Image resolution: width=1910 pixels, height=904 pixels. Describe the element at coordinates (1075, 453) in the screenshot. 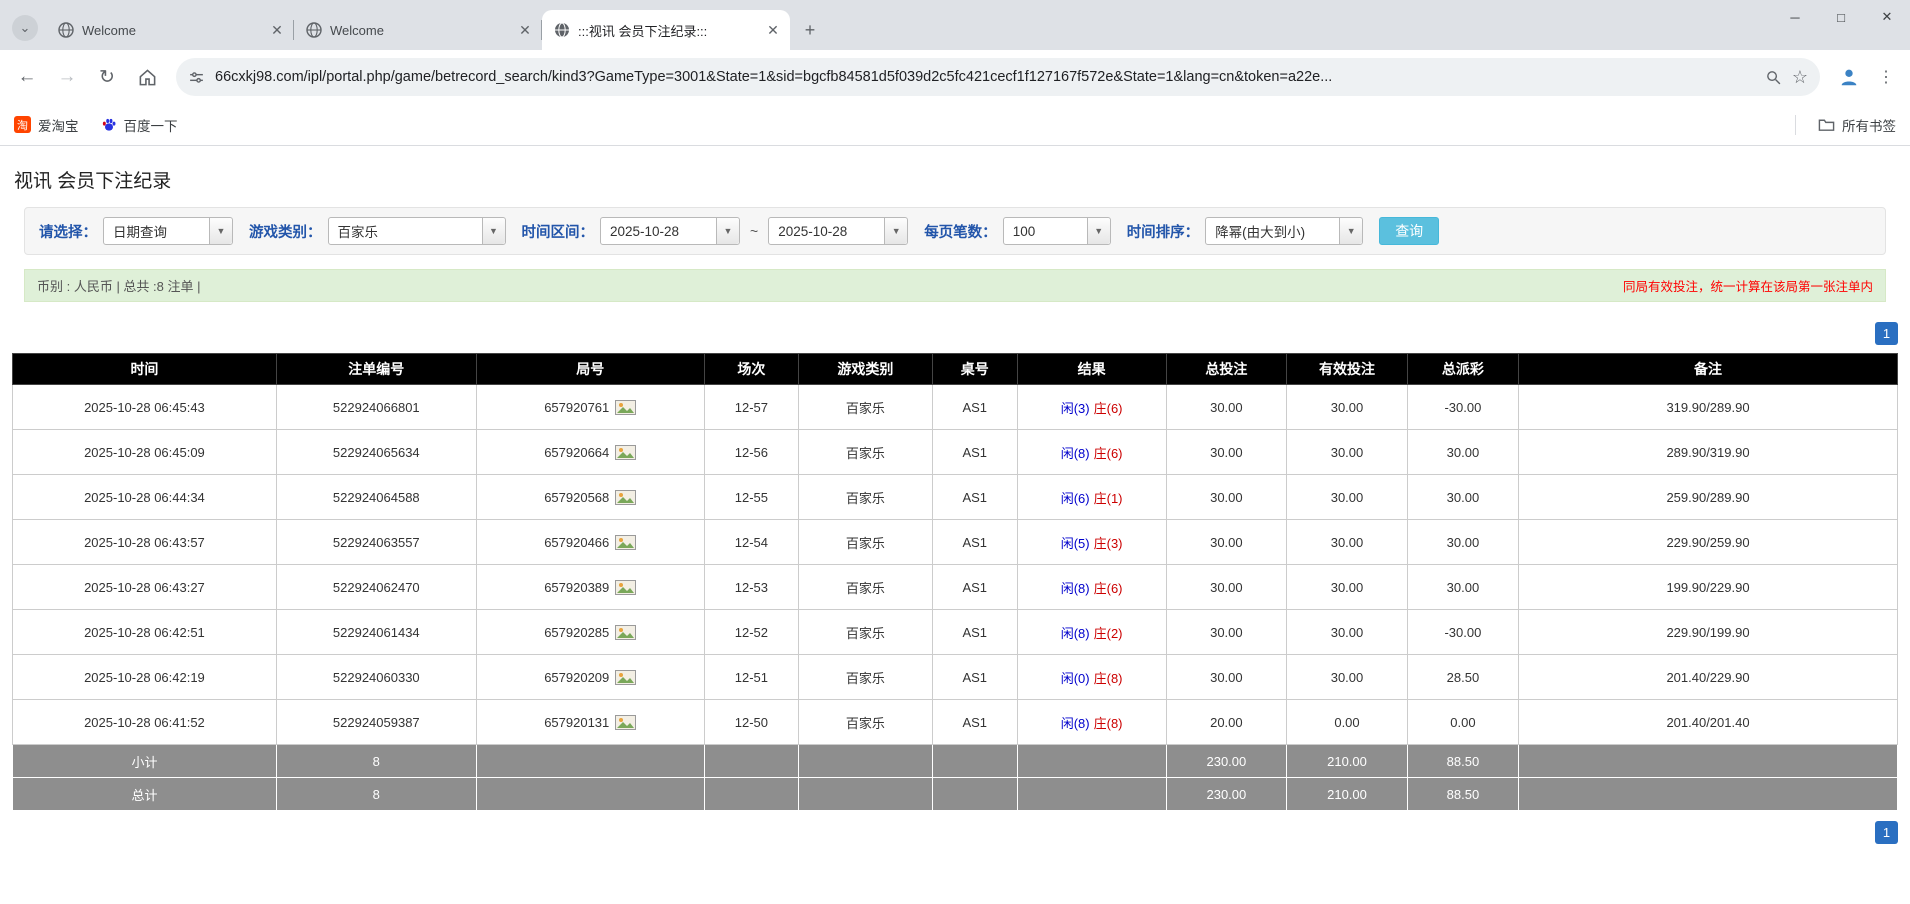

I see `result-player: 闲(8)` at that location.